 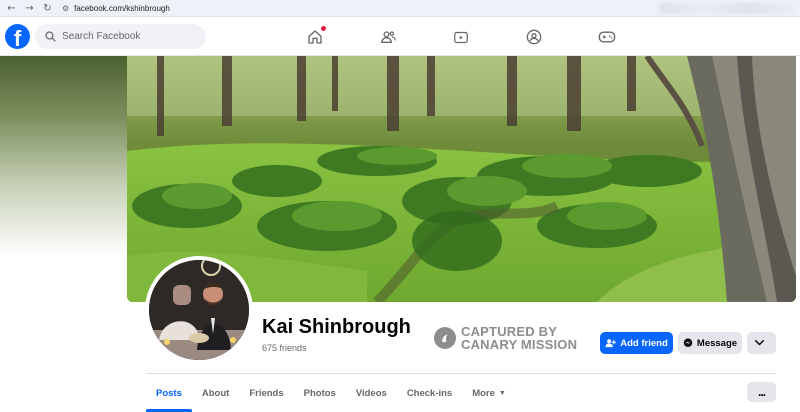 I want to click on extensions-area, so click(x=726, y=8).